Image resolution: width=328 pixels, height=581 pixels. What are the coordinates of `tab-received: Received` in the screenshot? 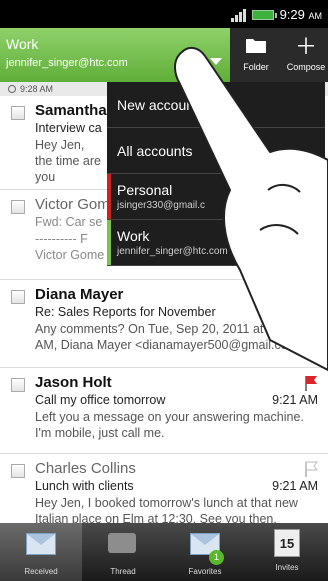 It's located at (41, 552).